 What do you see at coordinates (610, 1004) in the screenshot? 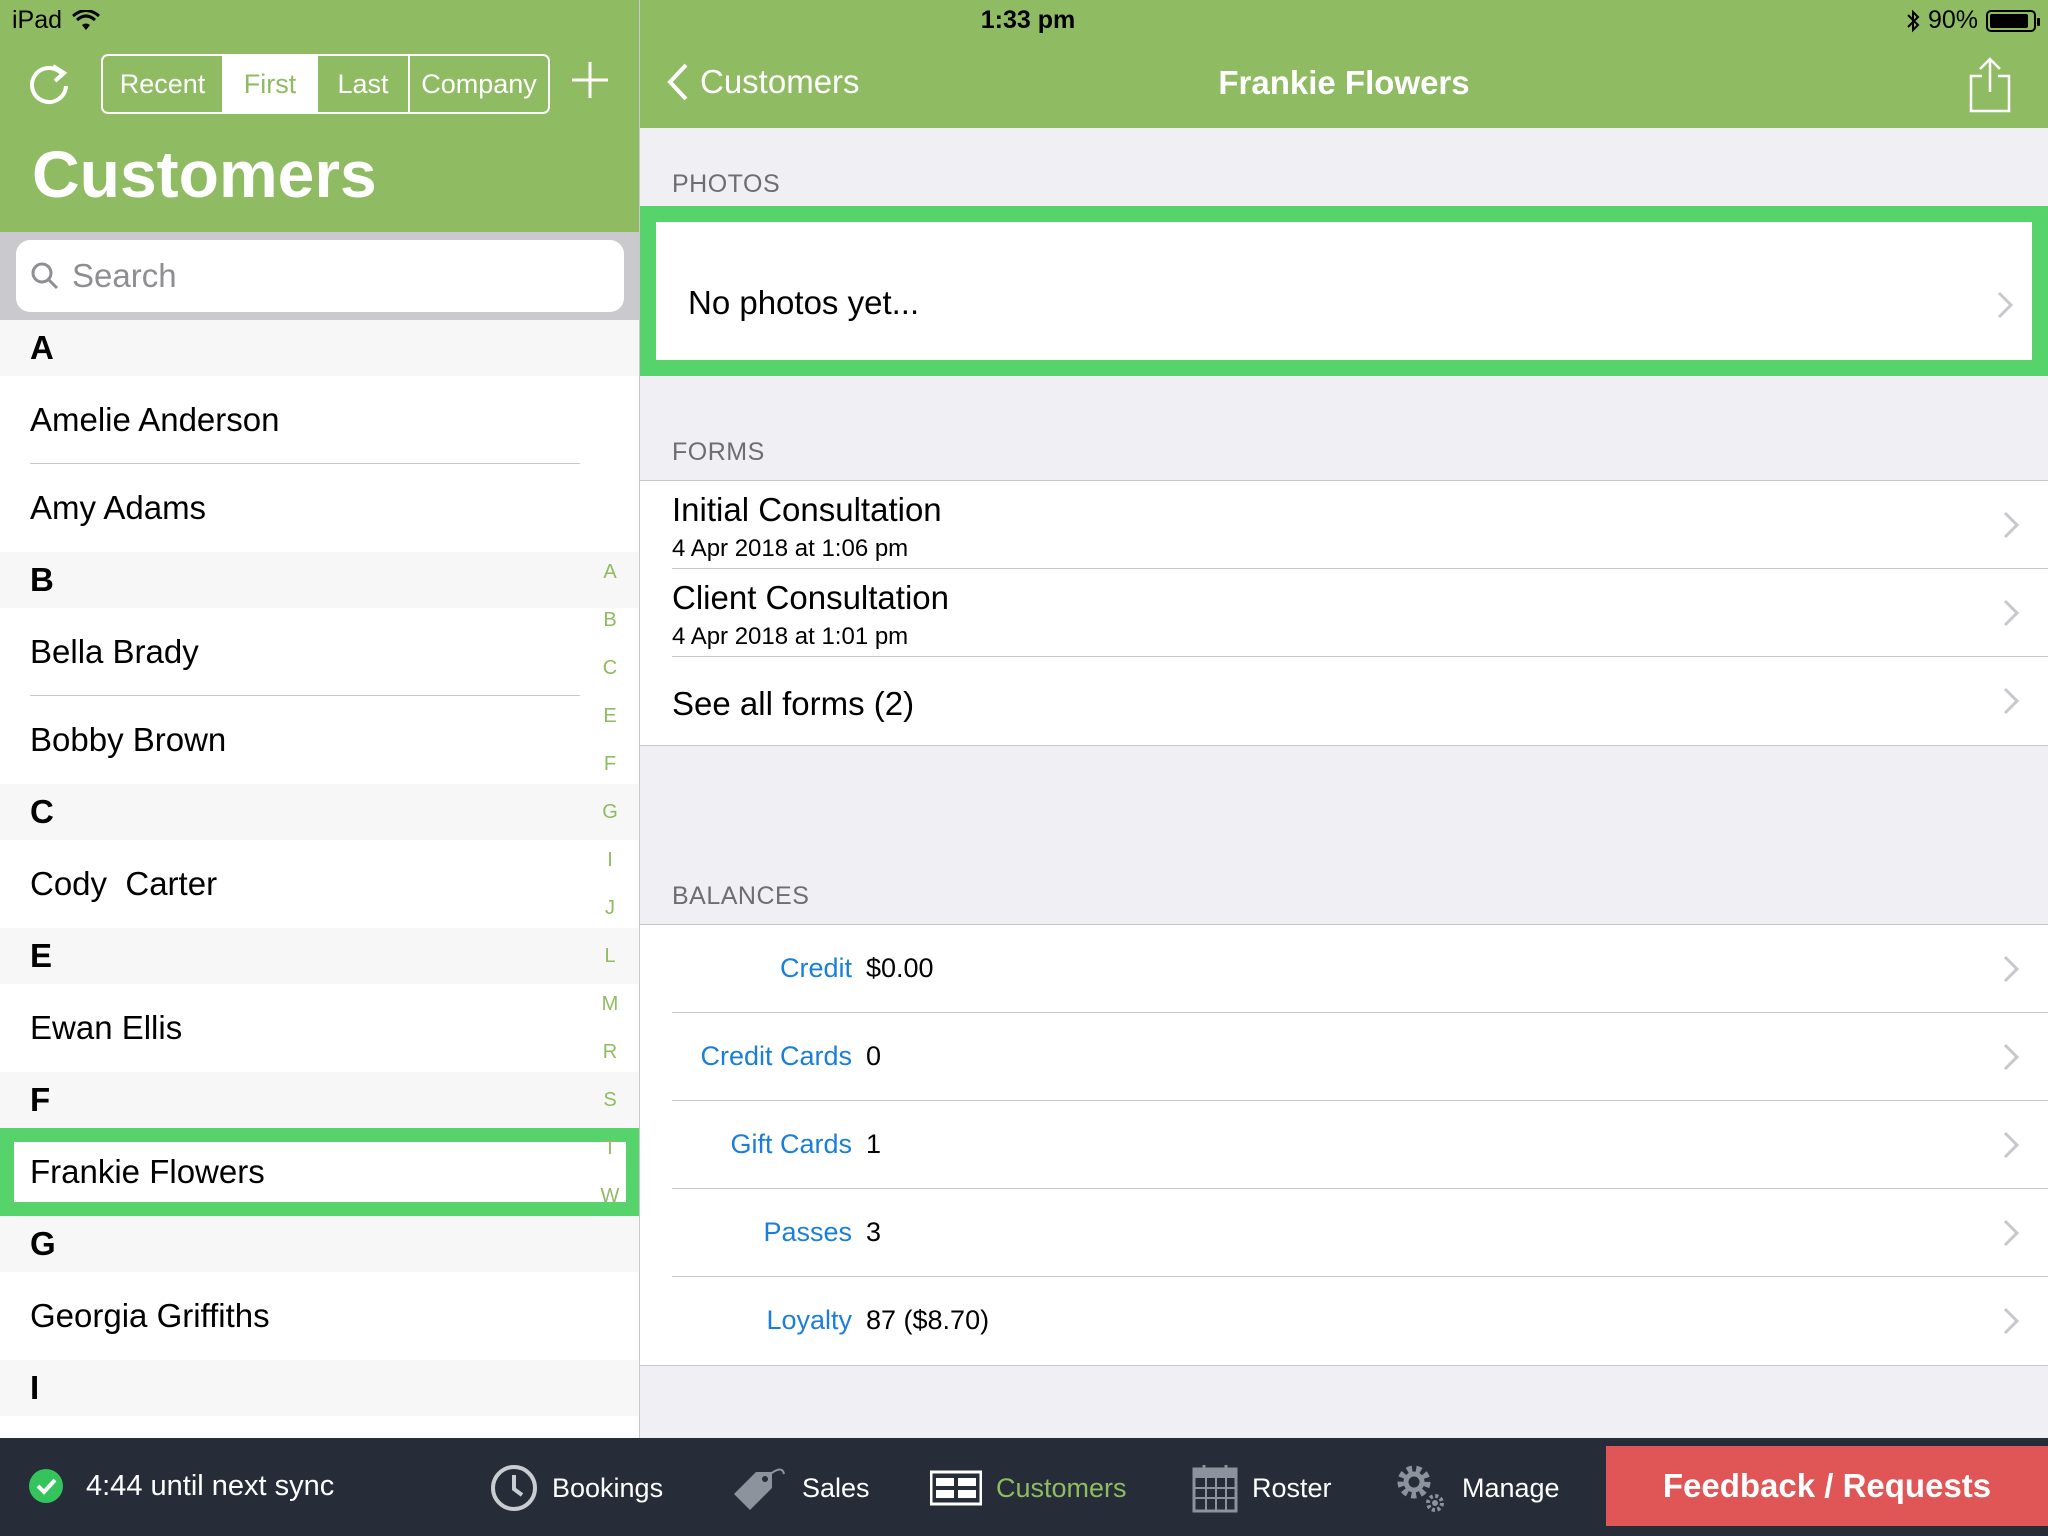
I see `index-letter: M` at bounding box center [610, 1004].